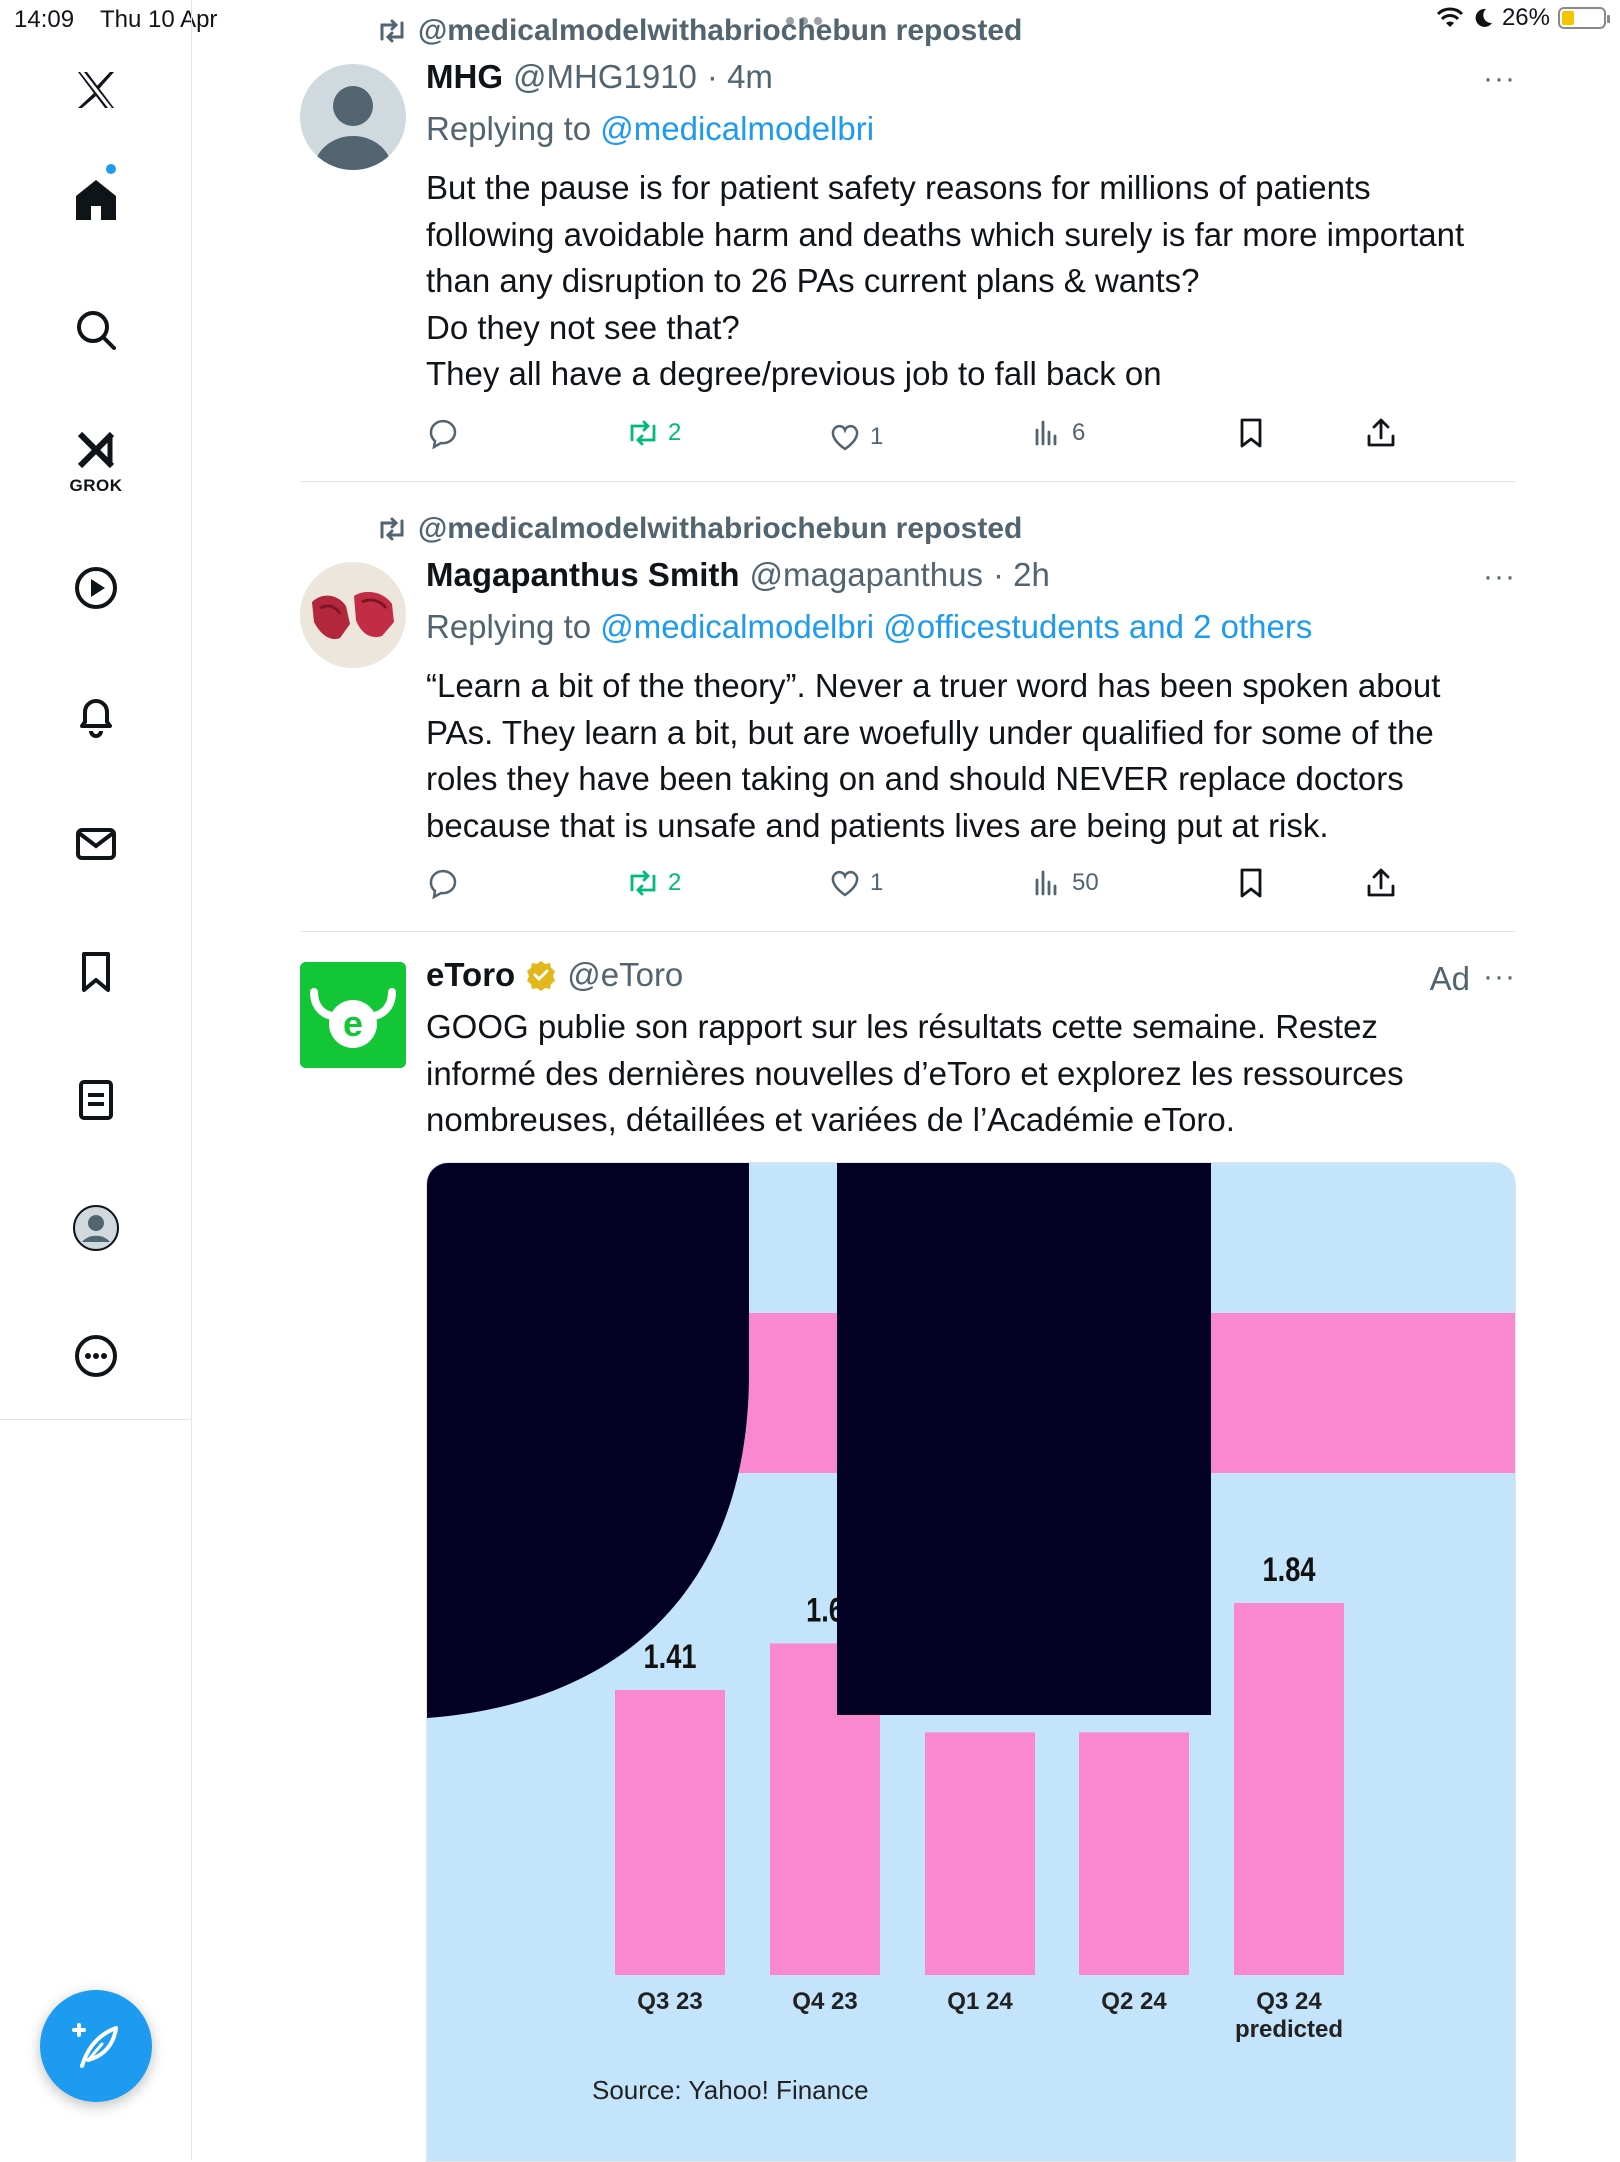 The width and height of the screenshot is (1620, 2162). I want to click on more-circle-icon, so click(96, 1356).